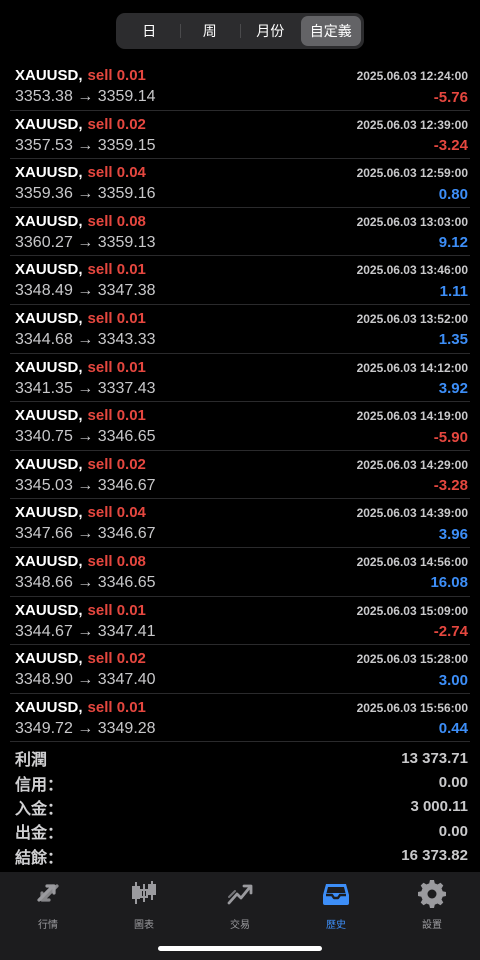  I want to click on trade-profit: 3.96, so click(453, 534).